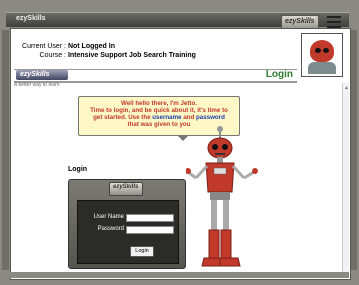  What do you see at coordinates (300, 21) in the screenshot?
I see `brand-logo-text: ezySkills` at bounding box center [300, 21].